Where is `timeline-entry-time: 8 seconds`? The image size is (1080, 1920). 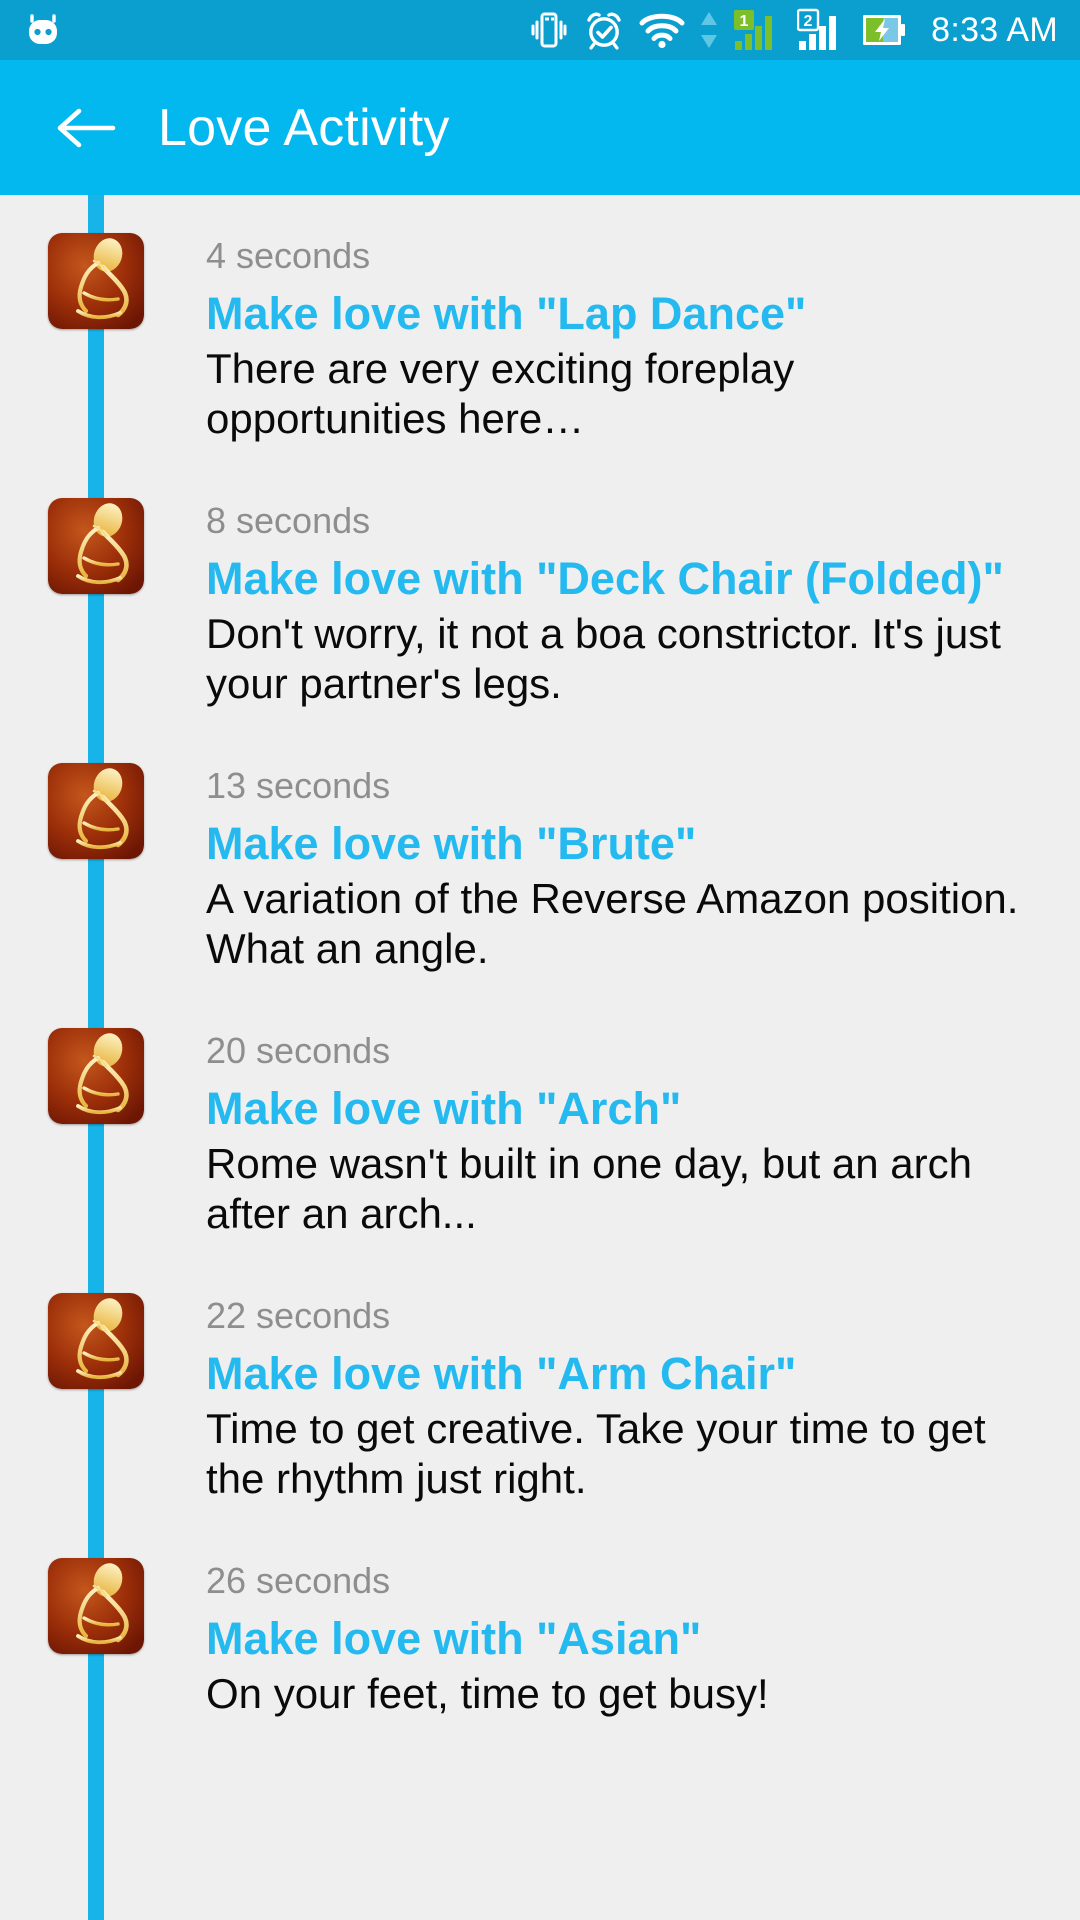 timeline-entry-time: 8 seconds is located at coordinates (288, 520).